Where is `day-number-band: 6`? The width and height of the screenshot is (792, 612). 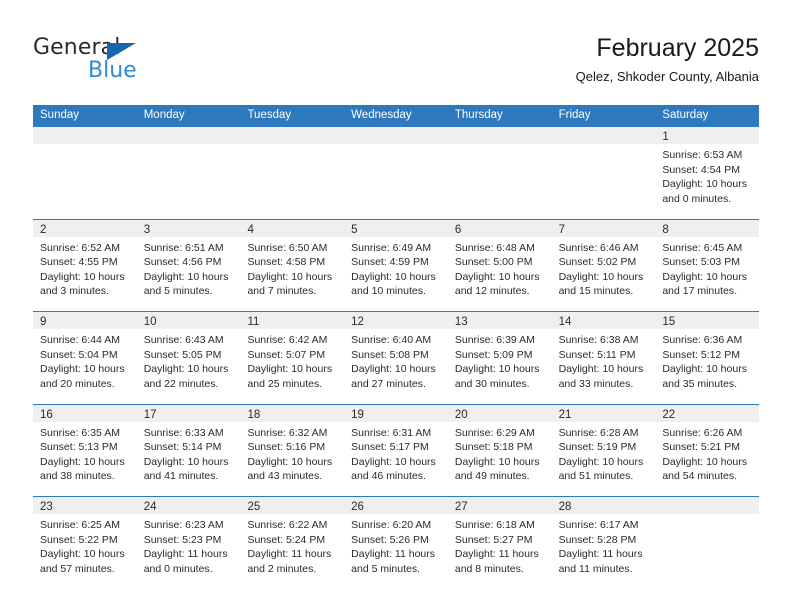 day-number-band: 6 is located at coordinates (499, 228).